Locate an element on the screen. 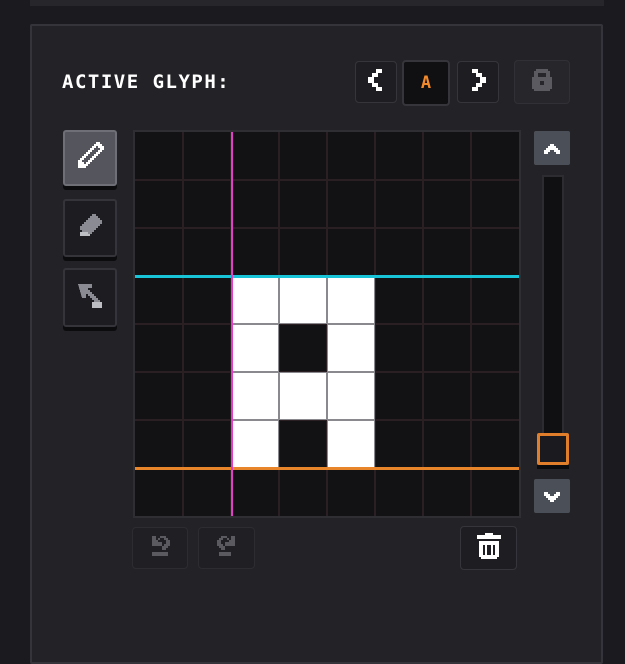 This screenshot has height=664, width=625. lock-icon is located at coordinates (542, 82).